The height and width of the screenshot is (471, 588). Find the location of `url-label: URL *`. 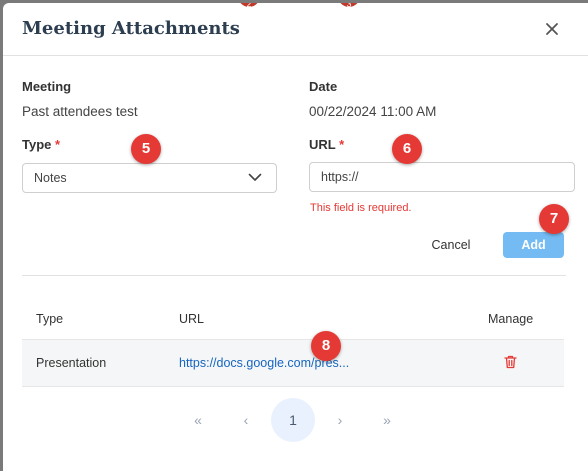

url-label: URL * is located at coordinates (326, 144).